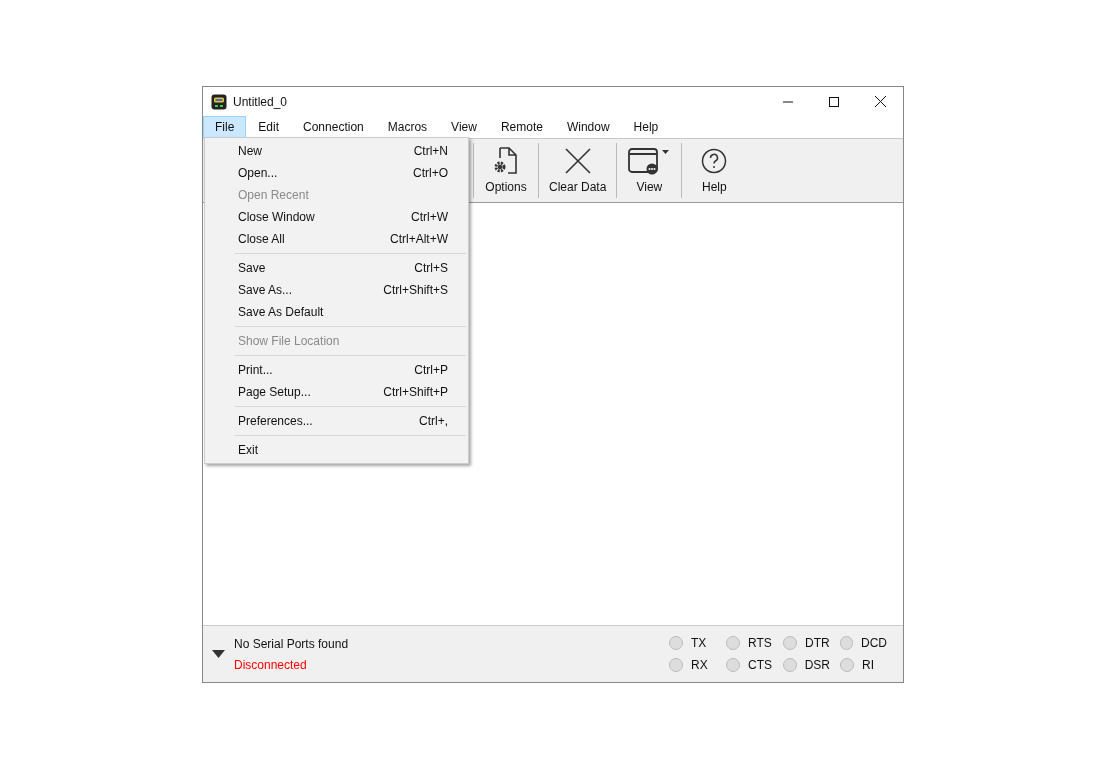 The image size is (1107, 769). What do you see at coordinates (336, 151) in the screenshot?
I see `menu-entry: New Ctrl+N` at bounding box center [336, 151].